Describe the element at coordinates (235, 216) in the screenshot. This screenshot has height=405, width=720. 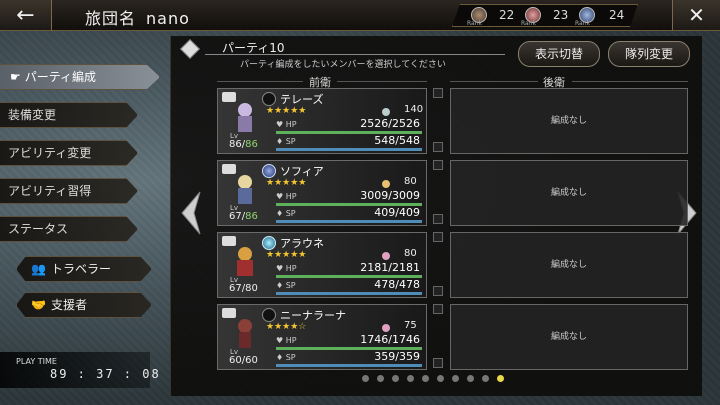
I see `current-level: 67` at that location.